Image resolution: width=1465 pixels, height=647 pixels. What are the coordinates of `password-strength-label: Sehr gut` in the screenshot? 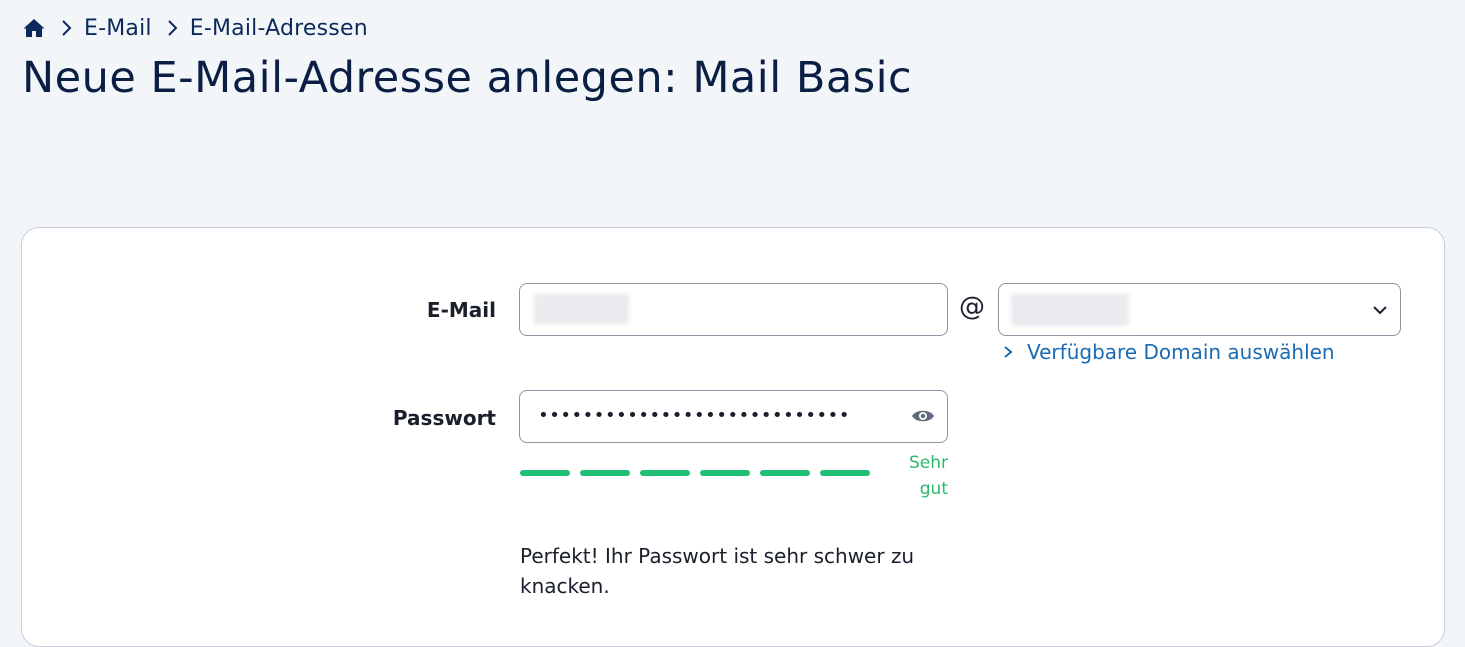 It's located at (920, 476).